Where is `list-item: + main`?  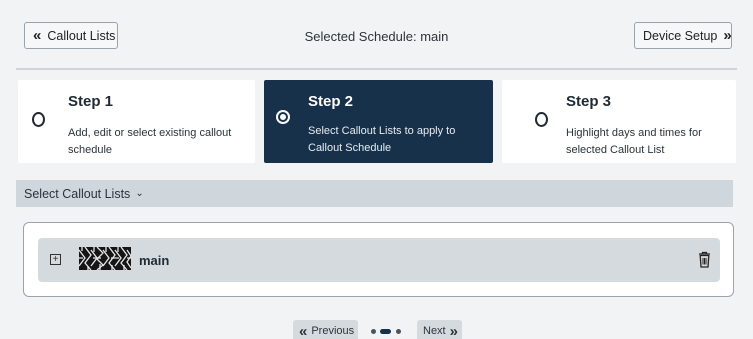 list-item: + main is located at coordinates (379, 260).